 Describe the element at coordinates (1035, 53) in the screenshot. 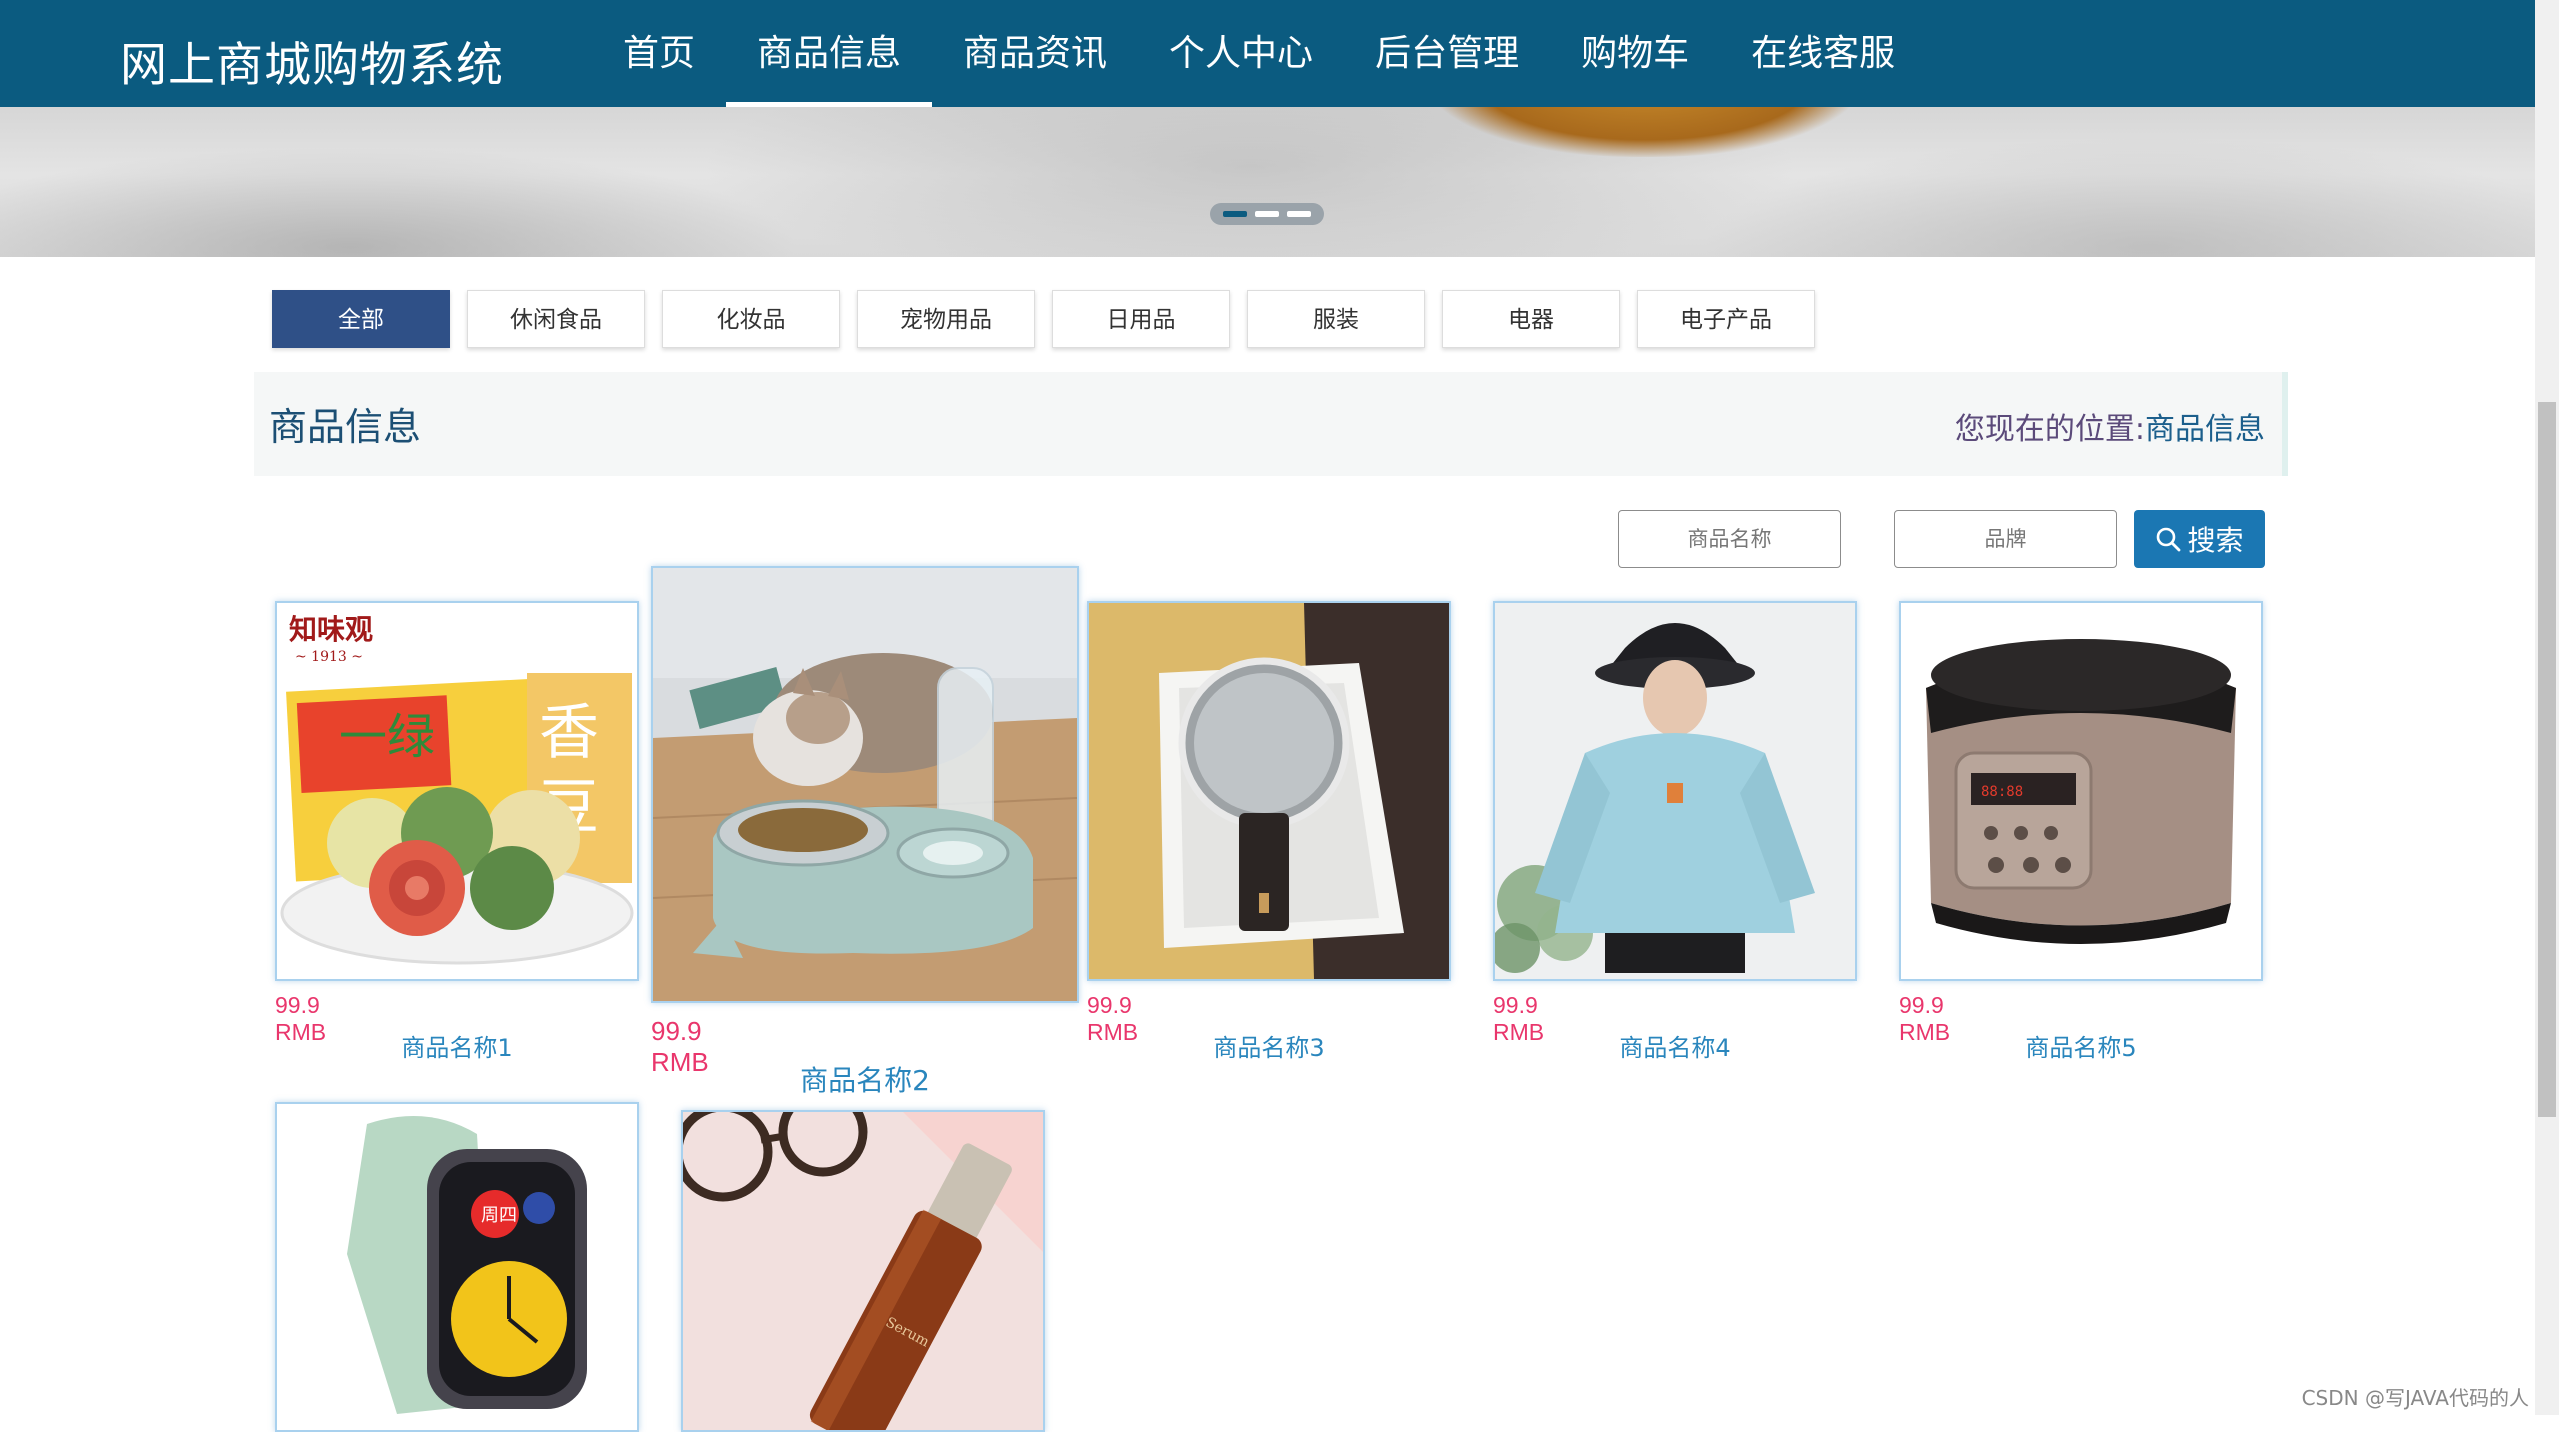

I see `nav-news: 商品资讯` at that location.